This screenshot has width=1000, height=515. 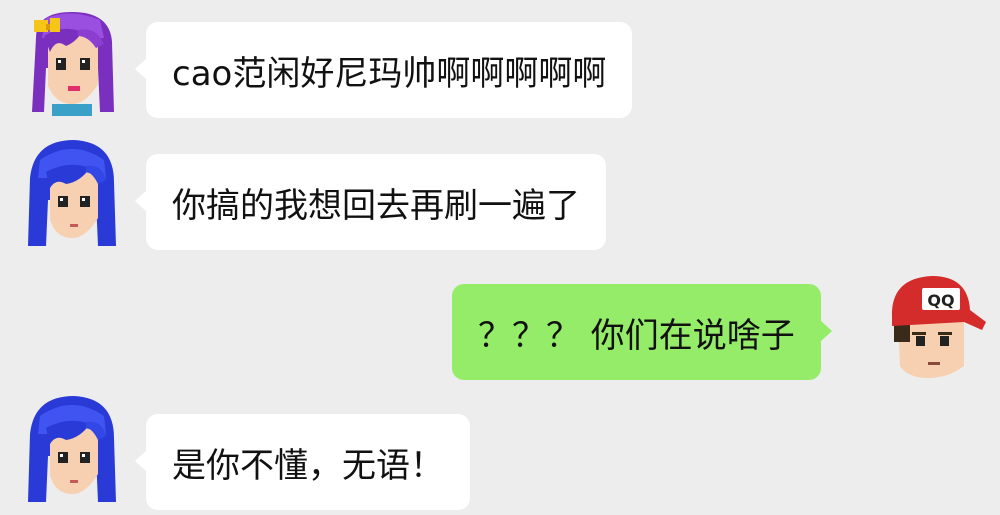 What do you see at coordinates (308, 465) in the screenshot?
I see `message-text: 是你不懂，无语！` at bounding box center [308, 465].